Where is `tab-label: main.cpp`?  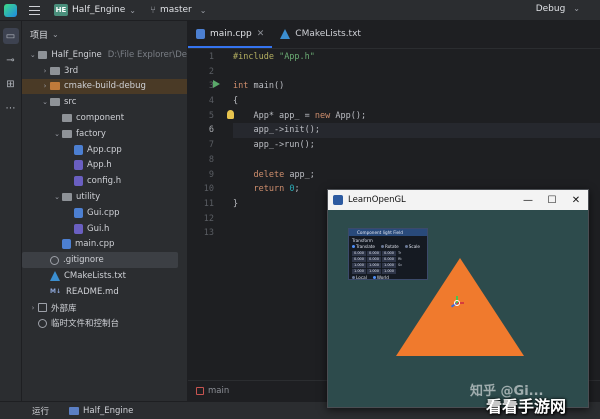
tab-label: main.cpp is located at coordinates (231, 34).